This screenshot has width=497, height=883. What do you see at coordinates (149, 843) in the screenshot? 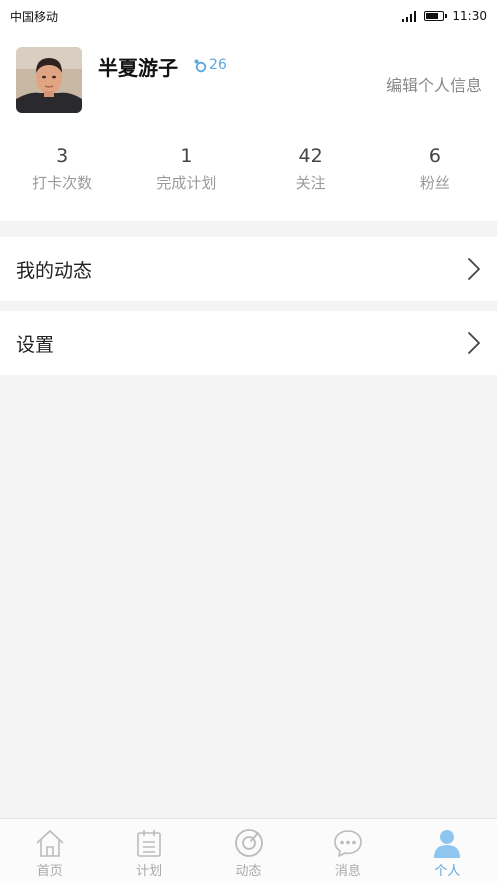
I see `calendar-icon` at bounding box center [149, 843].